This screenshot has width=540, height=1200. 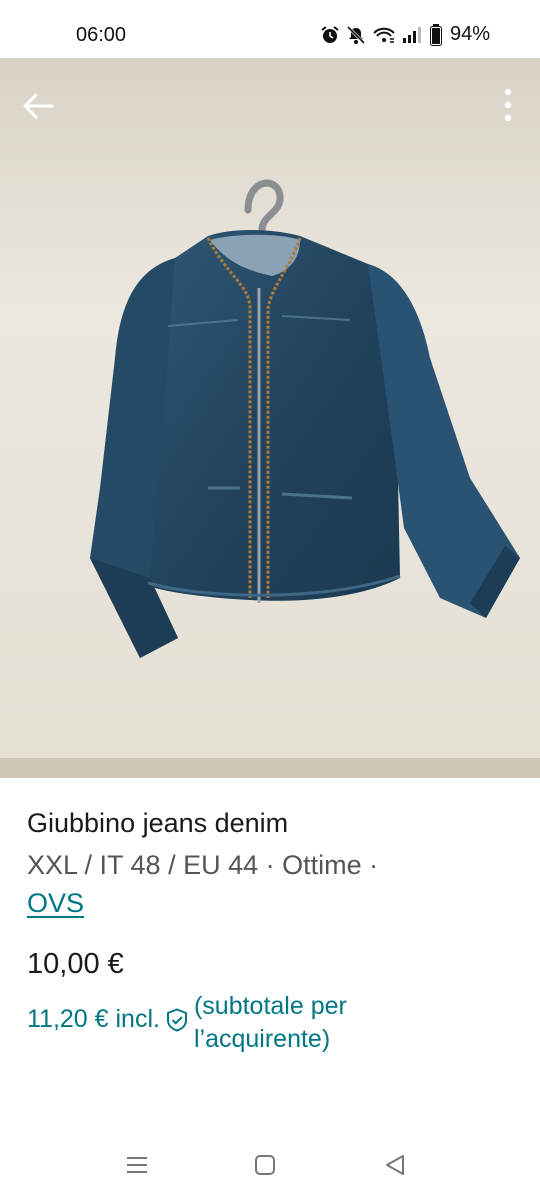 I want to click on mute-icon, so click(x=356, y=34).